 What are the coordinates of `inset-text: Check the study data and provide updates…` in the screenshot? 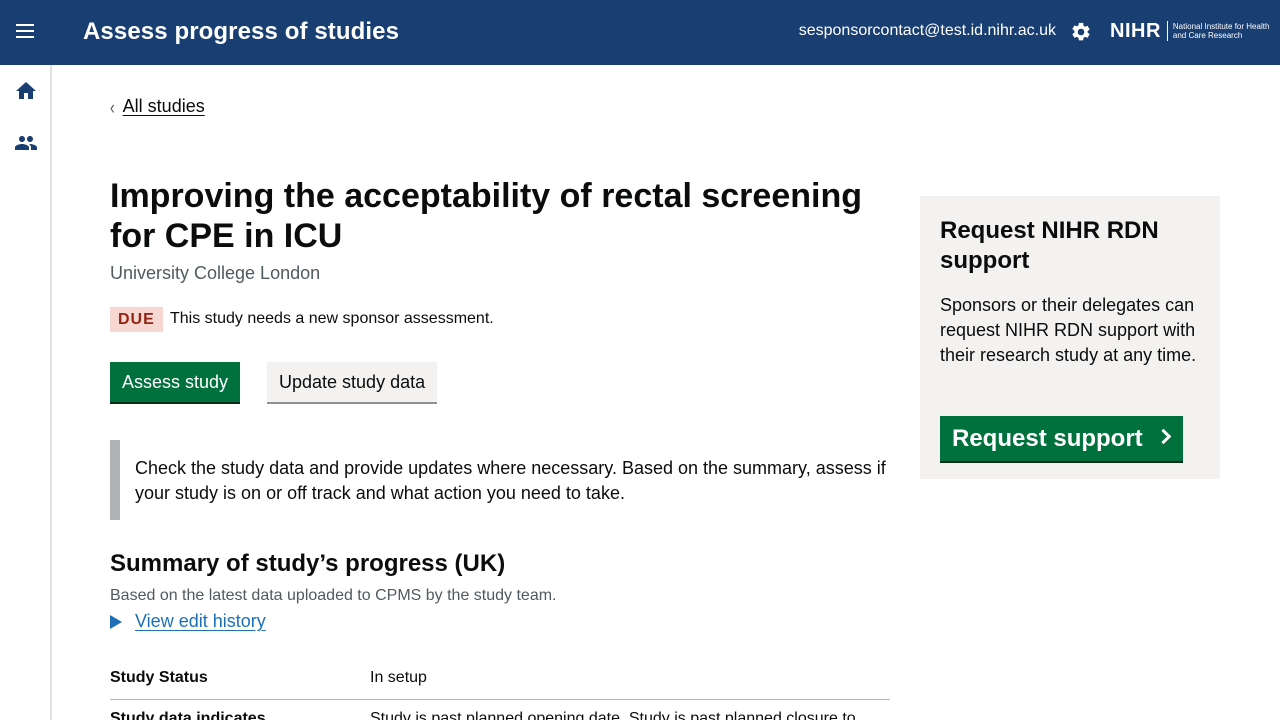 It's located at (500, 480).